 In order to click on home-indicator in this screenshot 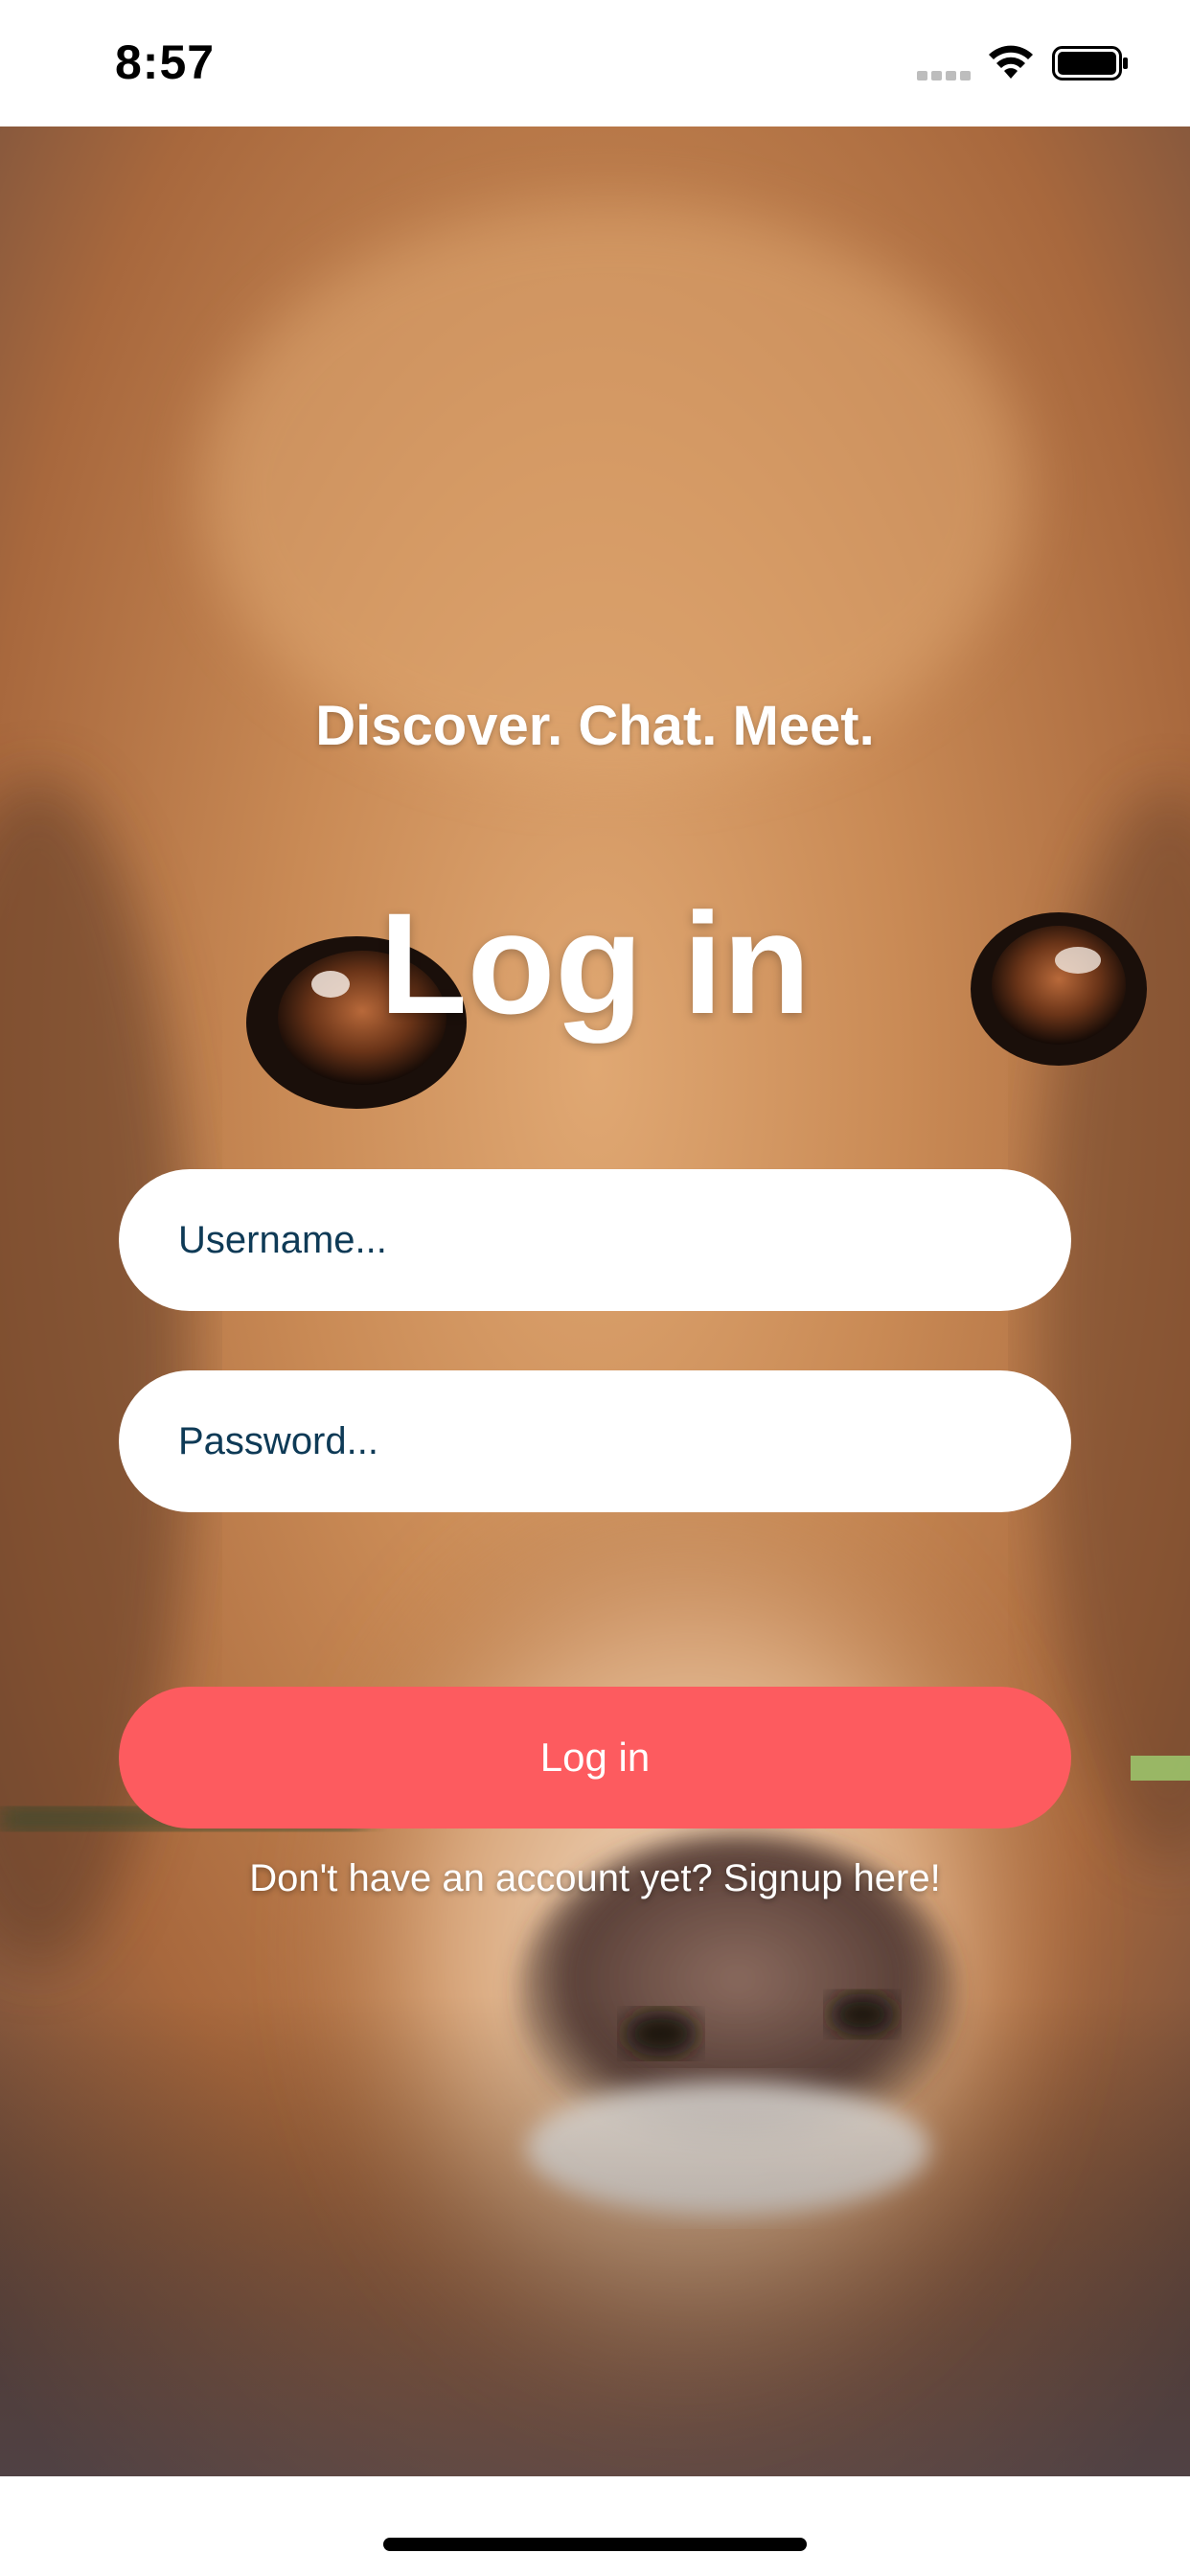, I will do `click(595, 2544)`.